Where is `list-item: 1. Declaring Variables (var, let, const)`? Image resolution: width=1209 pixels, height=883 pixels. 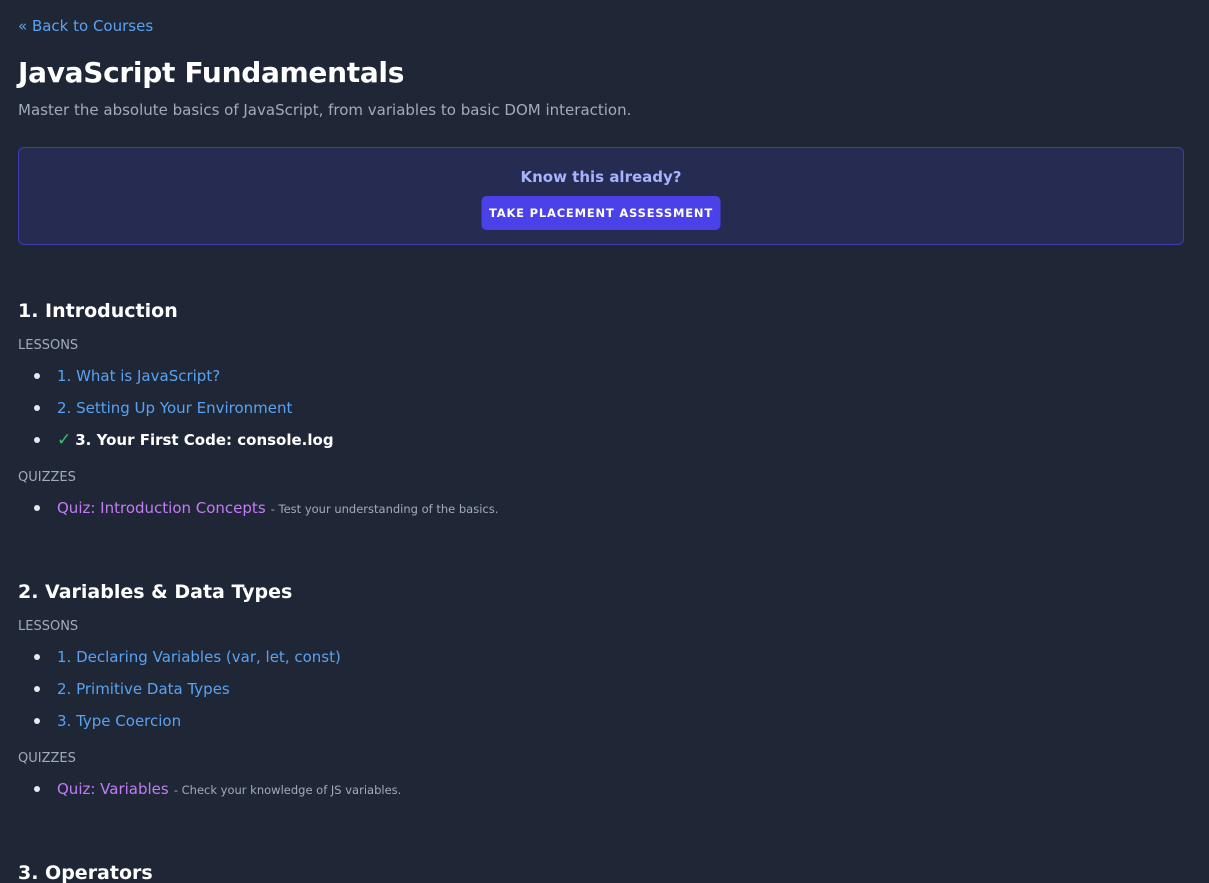 list-item: 1. Declaring Variables (var, let, const) is located at coordinates (179, 657).